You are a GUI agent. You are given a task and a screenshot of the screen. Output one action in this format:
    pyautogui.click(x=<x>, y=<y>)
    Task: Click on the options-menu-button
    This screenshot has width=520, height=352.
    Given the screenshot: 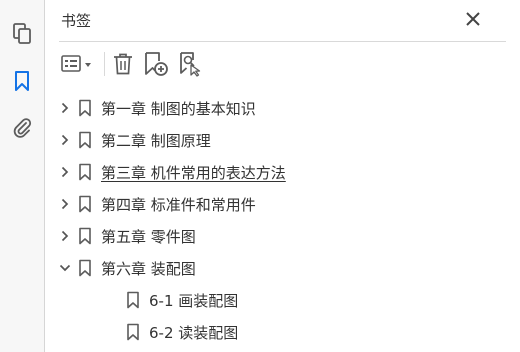 What is the action you would take?
    pyautogui.click(x=78, y=64)
    